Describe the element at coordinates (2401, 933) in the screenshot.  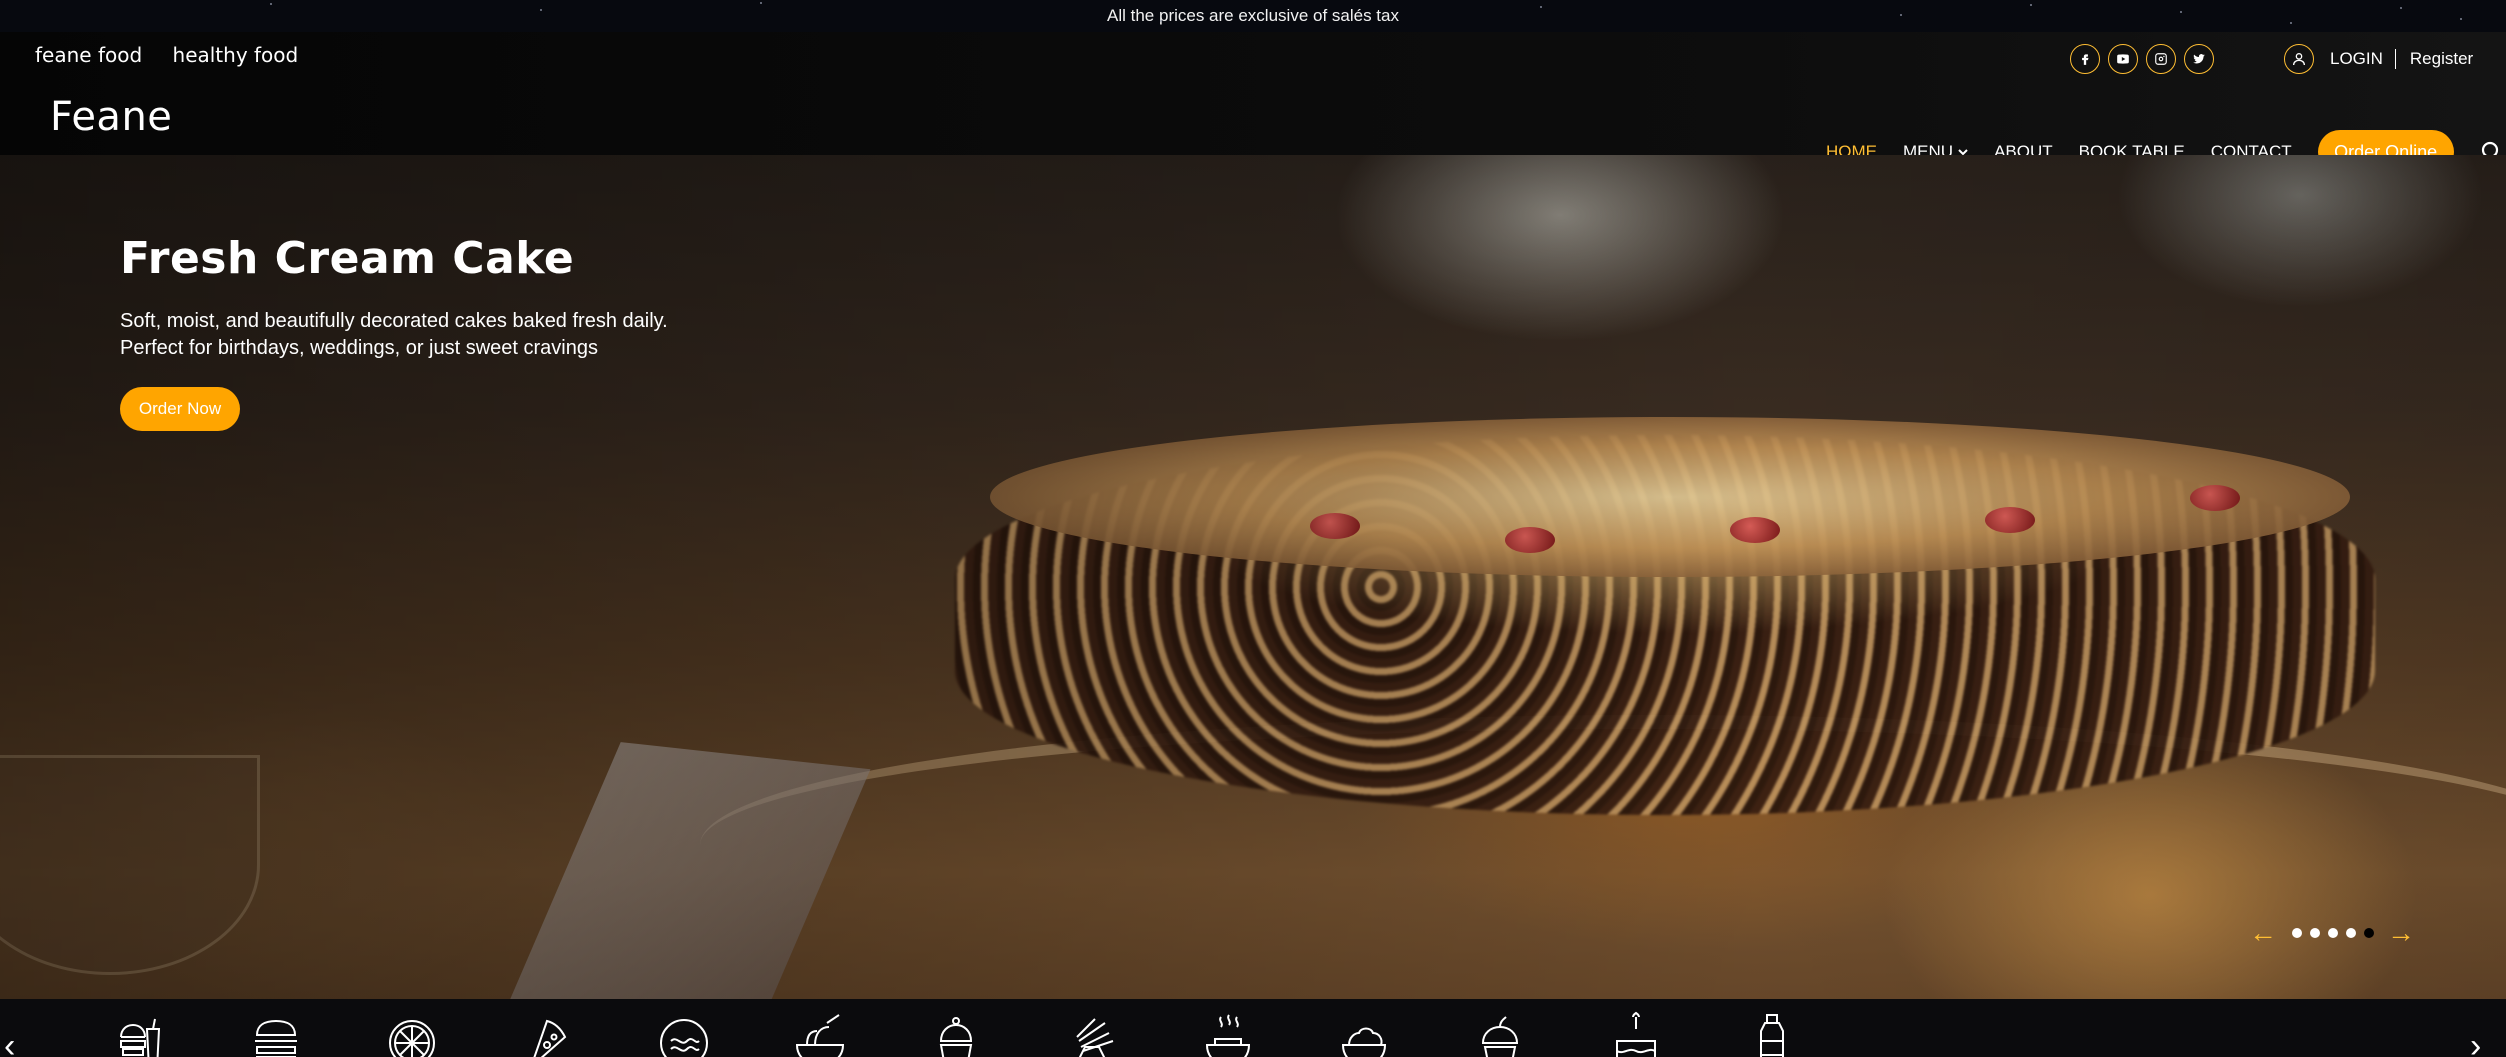
I see `carousel-next-arrow: →` at that location.